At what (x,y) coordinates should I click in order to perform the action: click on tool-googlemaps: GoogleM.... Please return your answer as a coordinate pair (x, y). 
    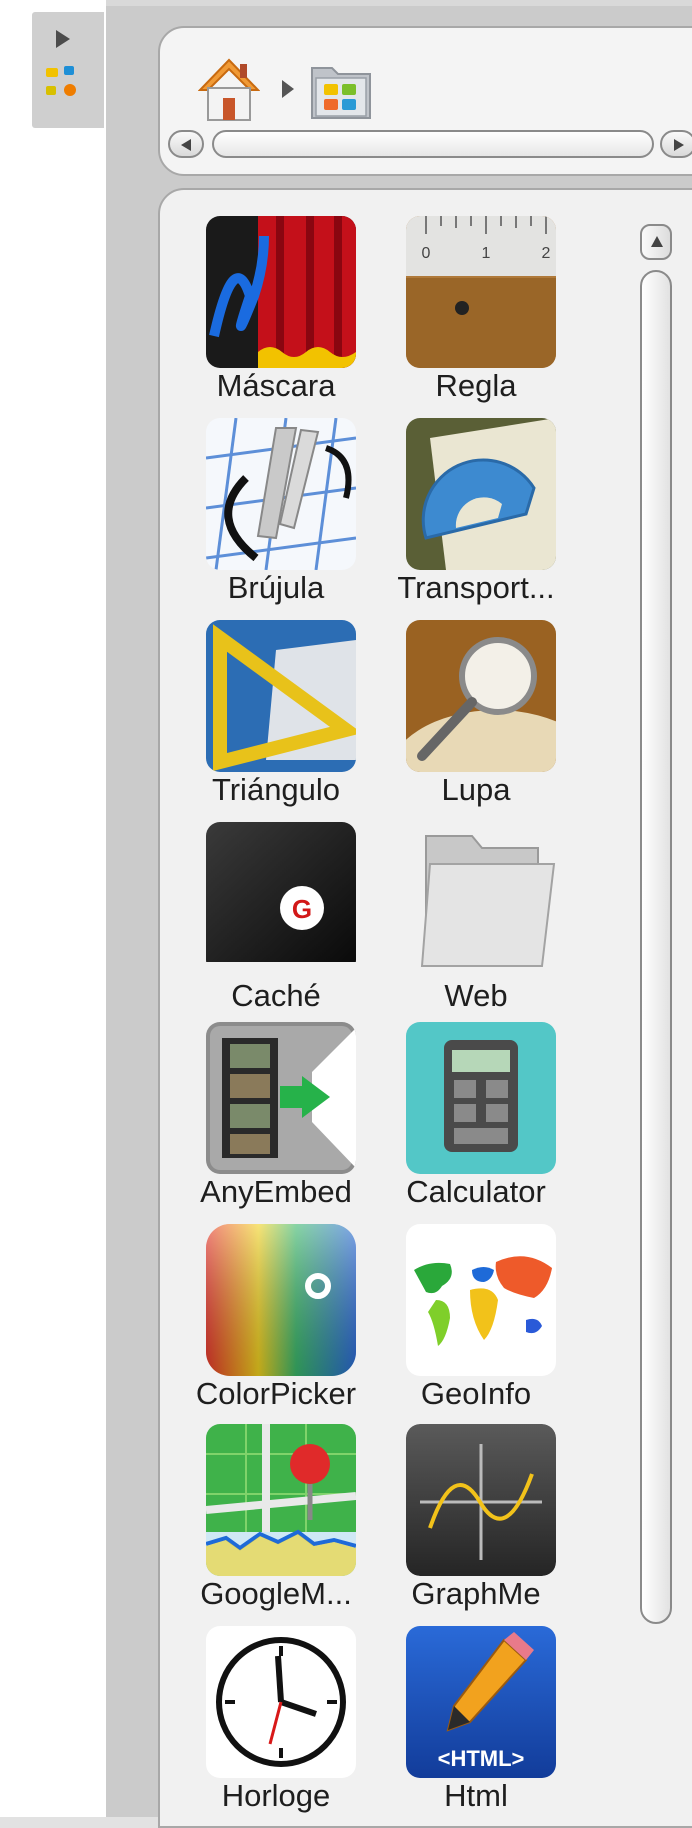
    Looking at the image, I should click on (271, 1524).